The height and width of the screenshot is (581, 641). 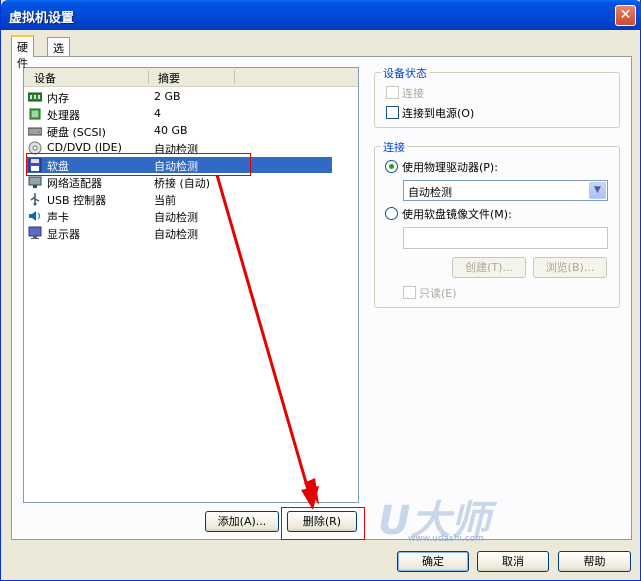 I want to click on window-title: 虚拟机设置, so click(x=42, y=18).